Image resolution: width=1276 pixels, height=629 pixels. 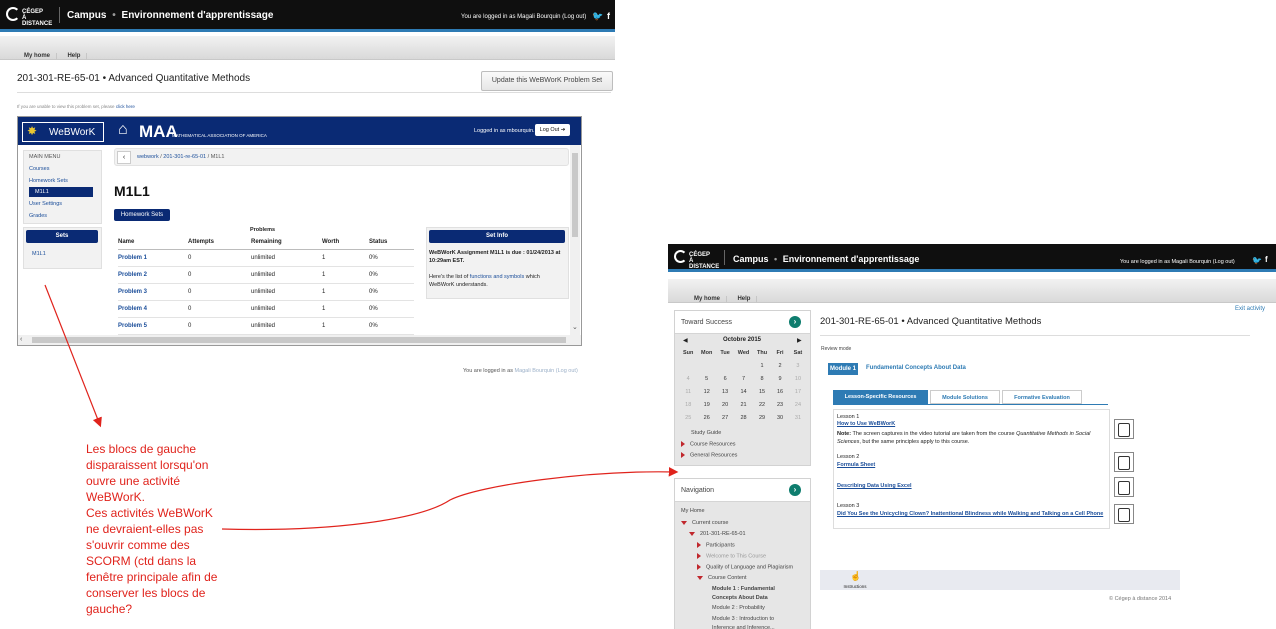 What do you see at coordinates (738, 608) in the screenshot?
I see `nav-module2: Module 2 : Probability` at bounding box center [738, 608].